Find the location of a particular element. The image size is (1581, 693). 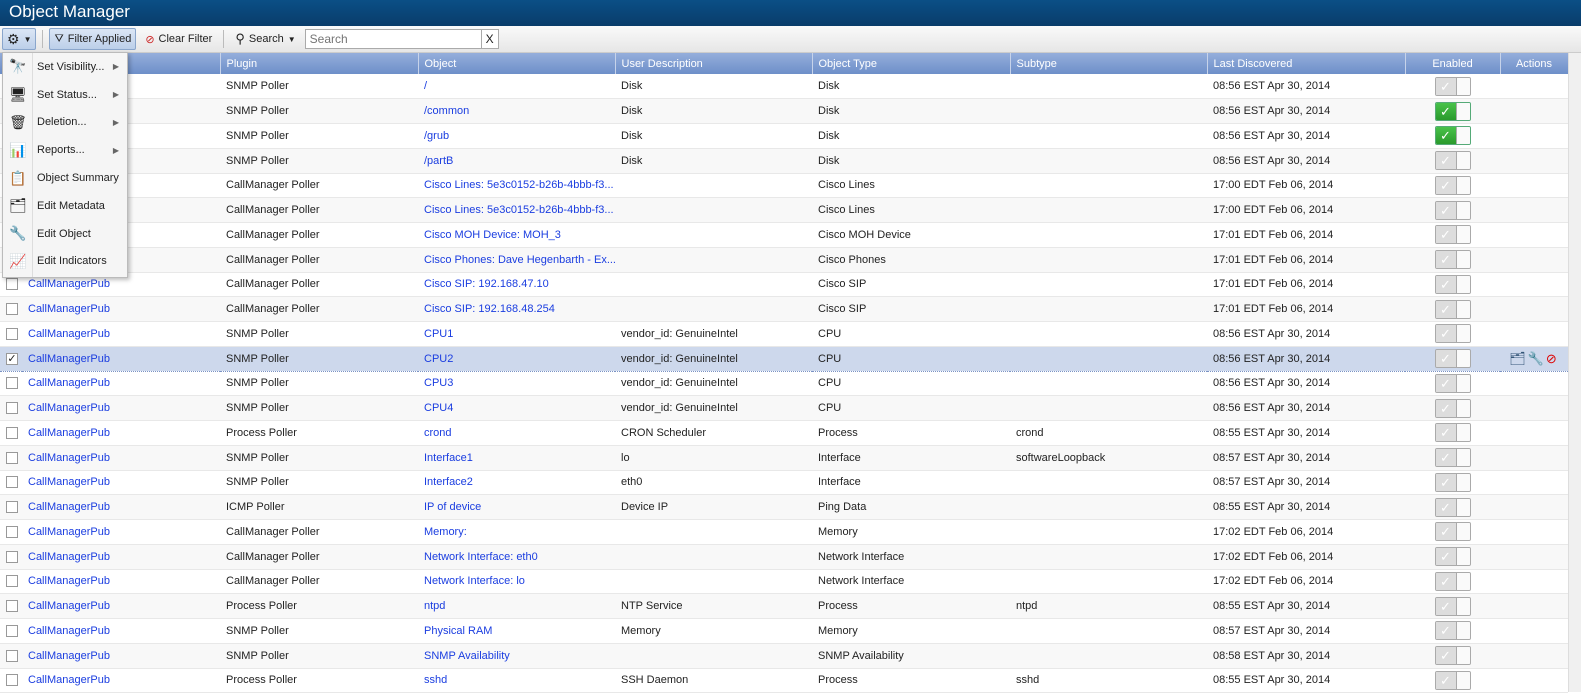

cell-object: / is located at coordinates (516, 87).